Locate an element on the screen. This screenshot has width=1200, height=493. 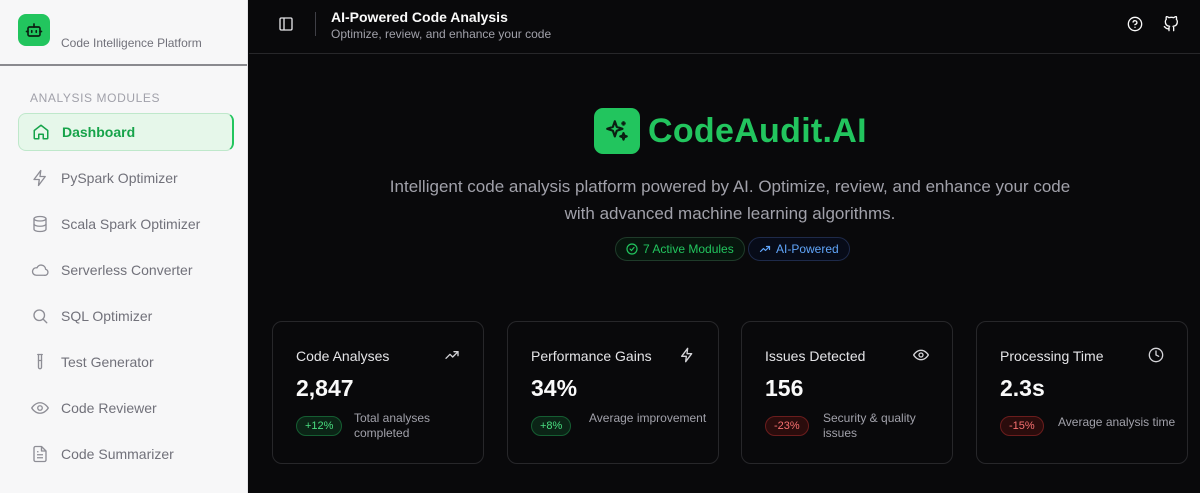
page-title: AI-Powered Code Analysis is located at coordinates (419, 17).